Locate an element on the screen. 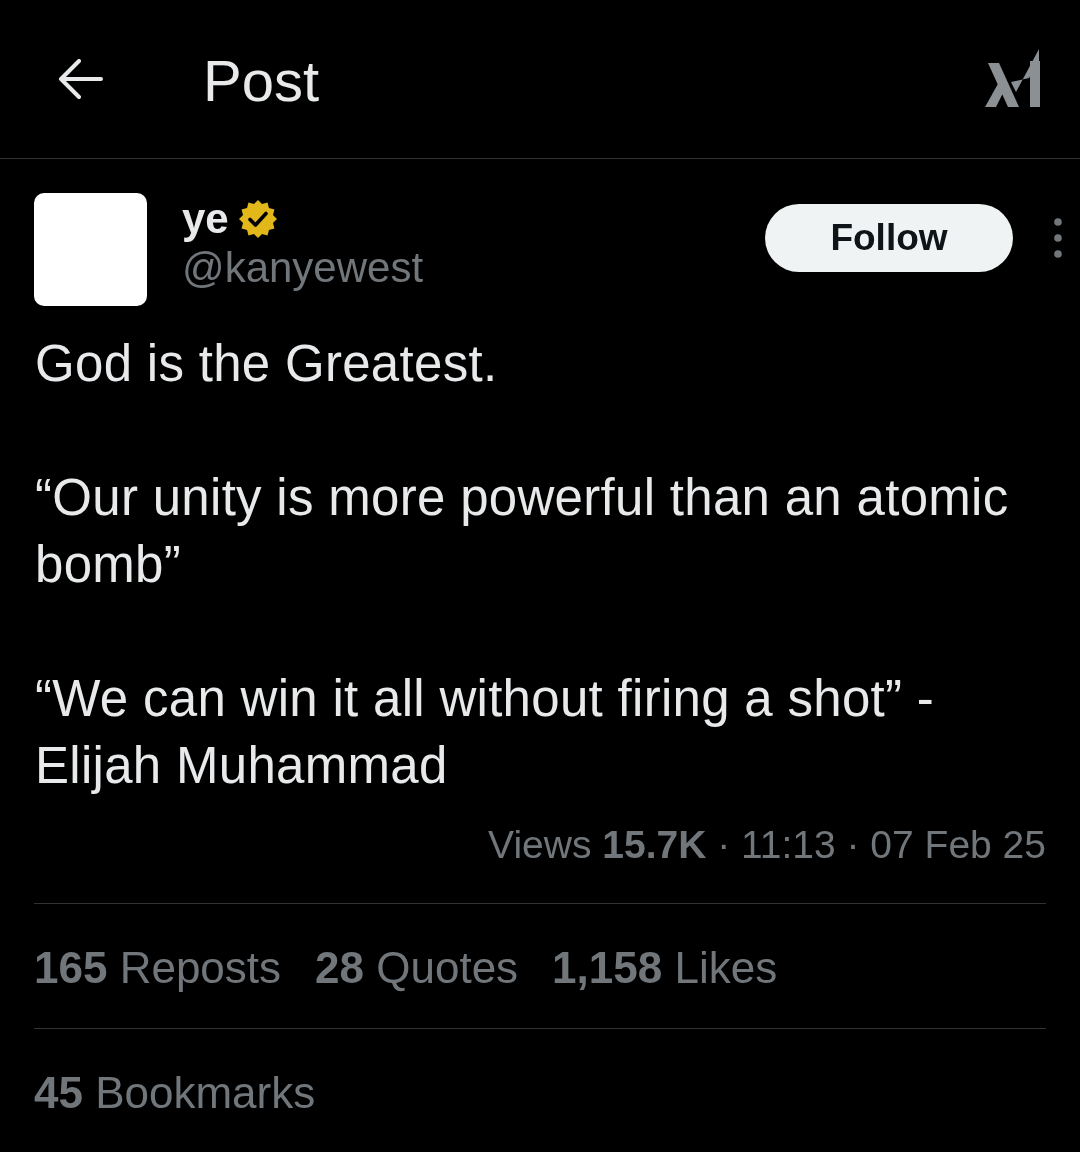  user-handle: @kanyewest is located at coordinates (303, 268).